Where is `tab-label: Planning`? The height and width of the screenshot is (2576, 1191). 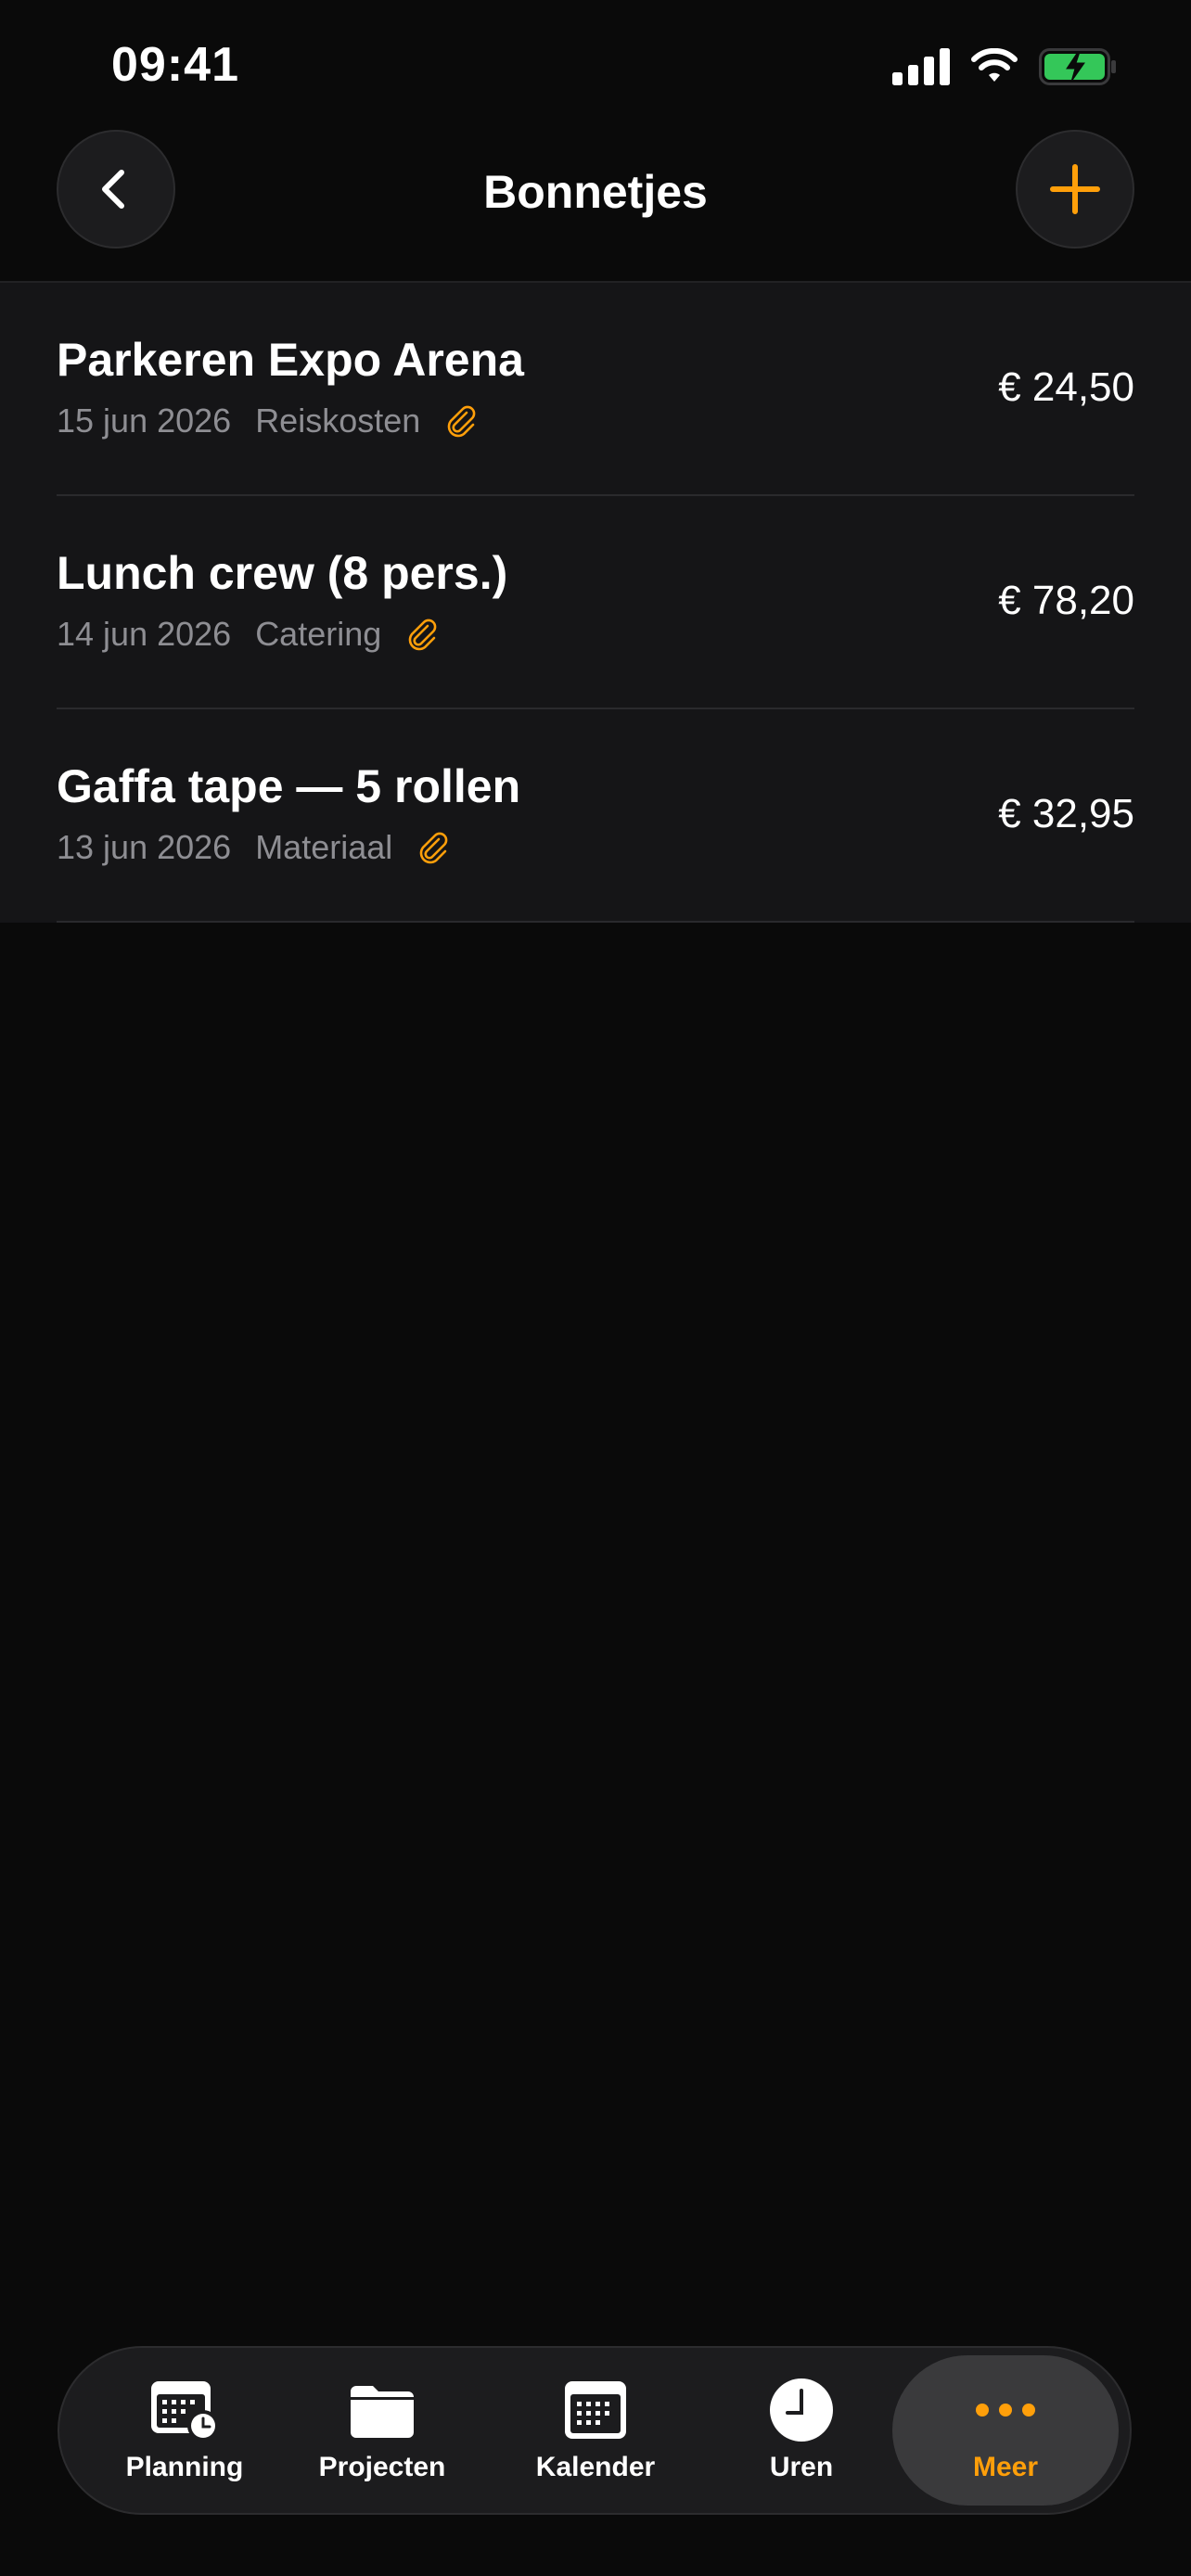 tab-label: Planning is located at coordinates (184, 2467).